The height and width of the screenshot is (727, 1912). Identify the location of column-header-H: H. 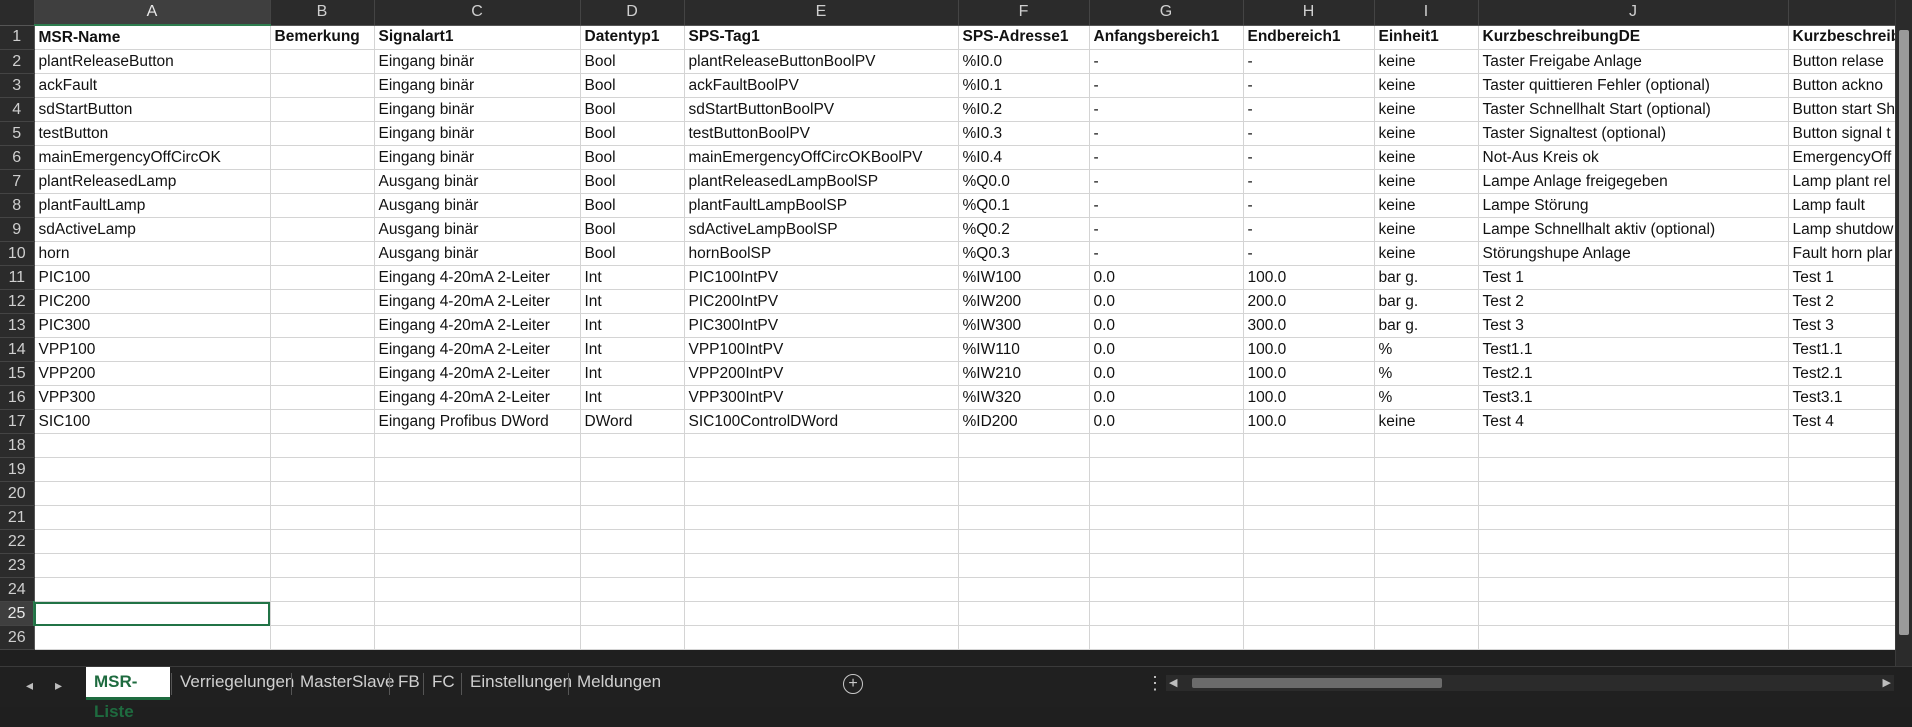
(1309, 13).